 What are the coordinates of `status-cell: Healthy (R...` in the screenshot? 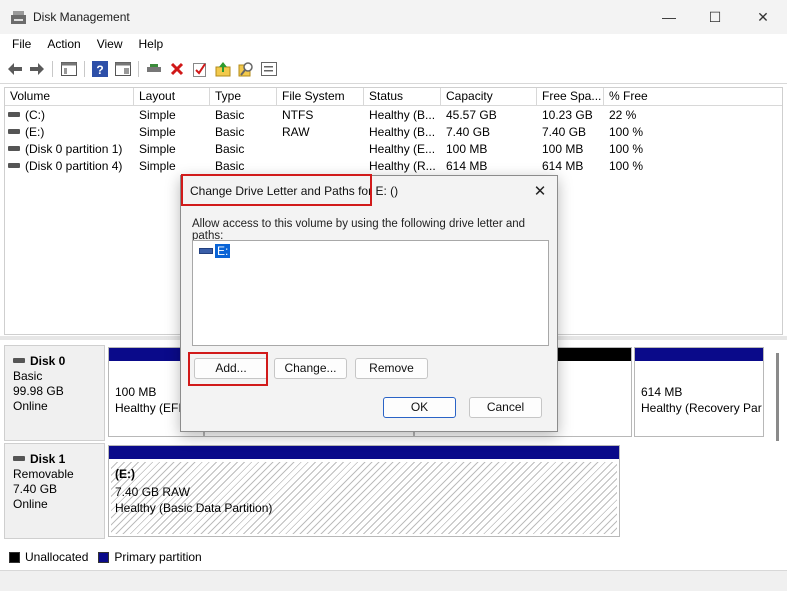 It's located at (402, 166).